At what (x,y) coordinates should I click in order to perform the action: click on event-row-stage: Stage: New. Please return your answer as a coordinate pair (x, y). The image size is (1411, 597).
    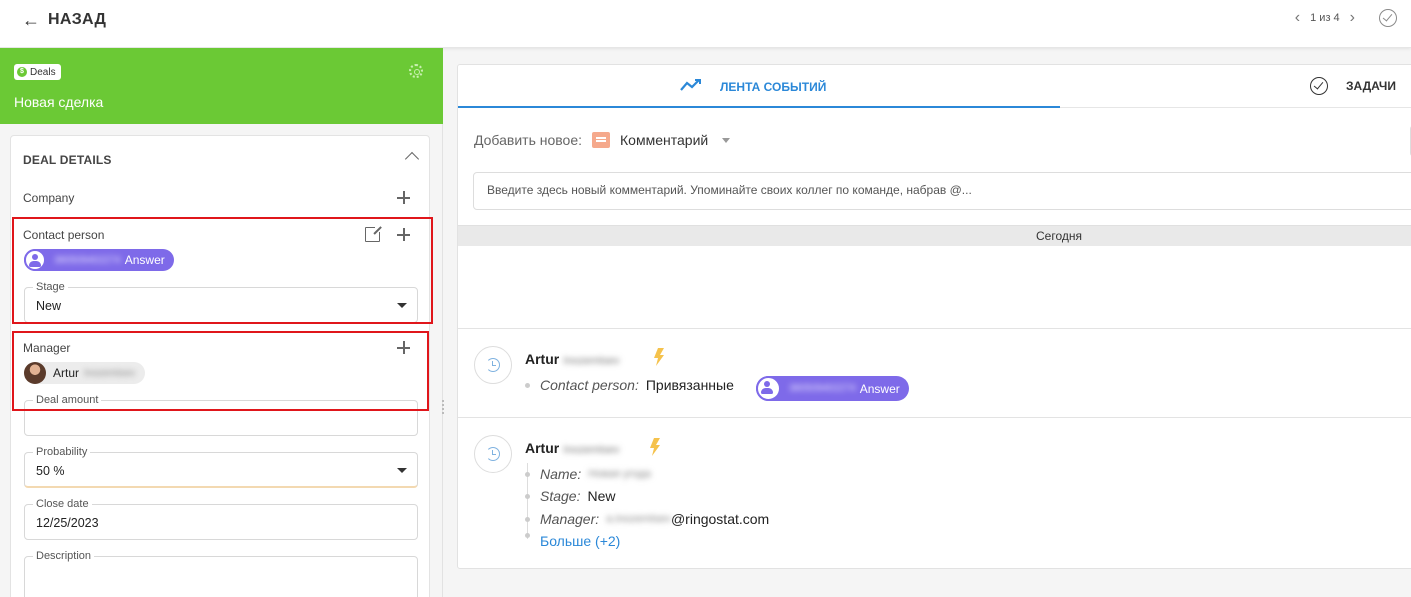
    Looking at the image, I should click on (570, 496).